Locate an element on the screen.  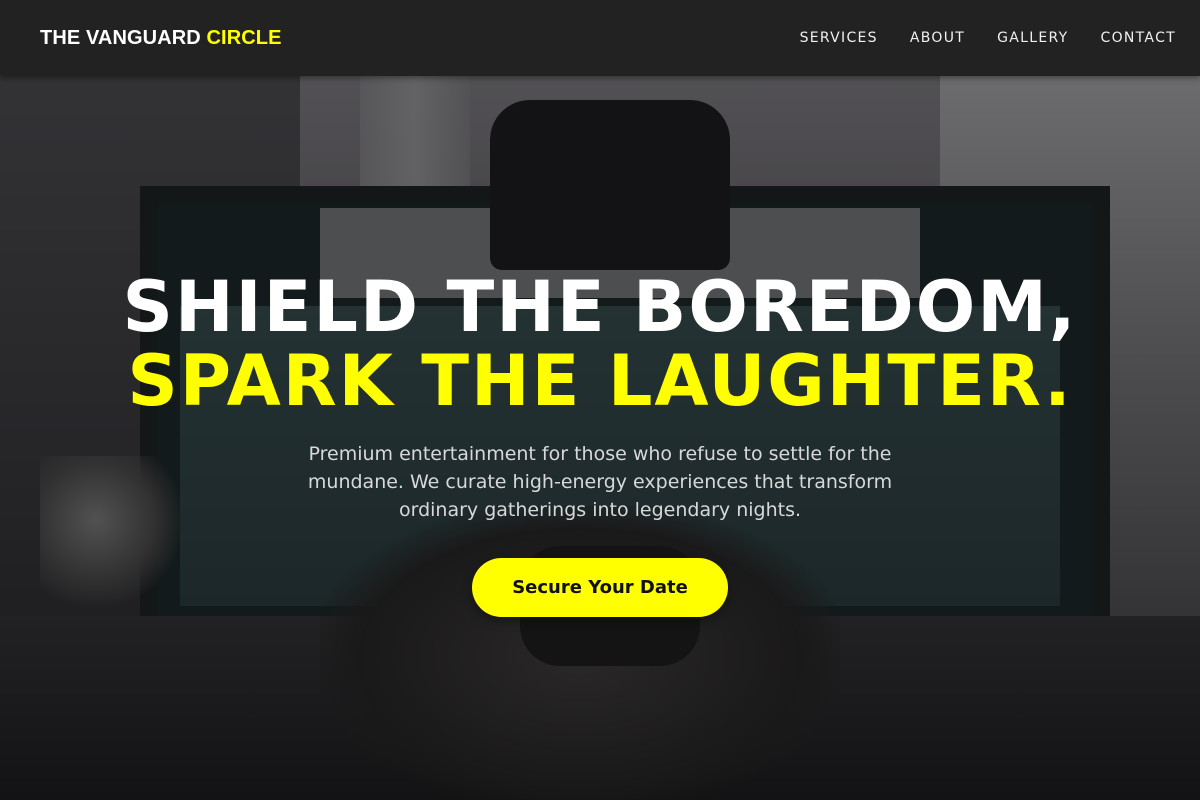
nav-services: SERVICES is located at coordinates (839, 38).